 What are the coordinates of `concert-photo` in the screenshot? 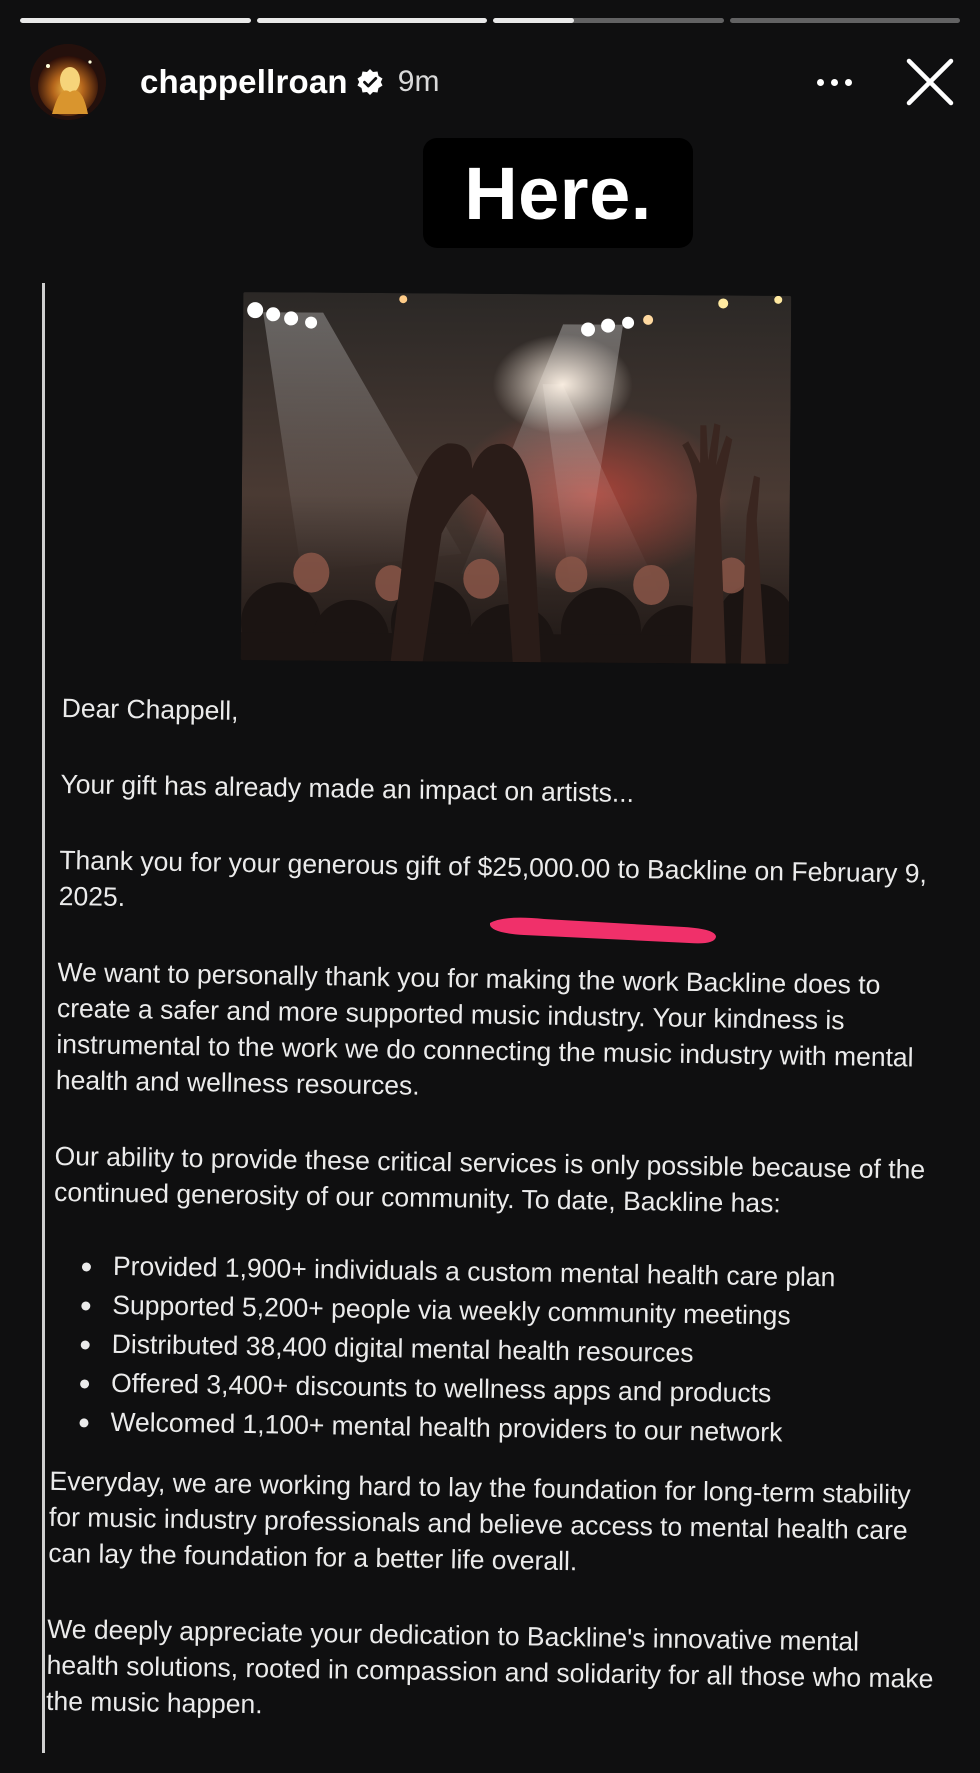 It's located at (516, 478).